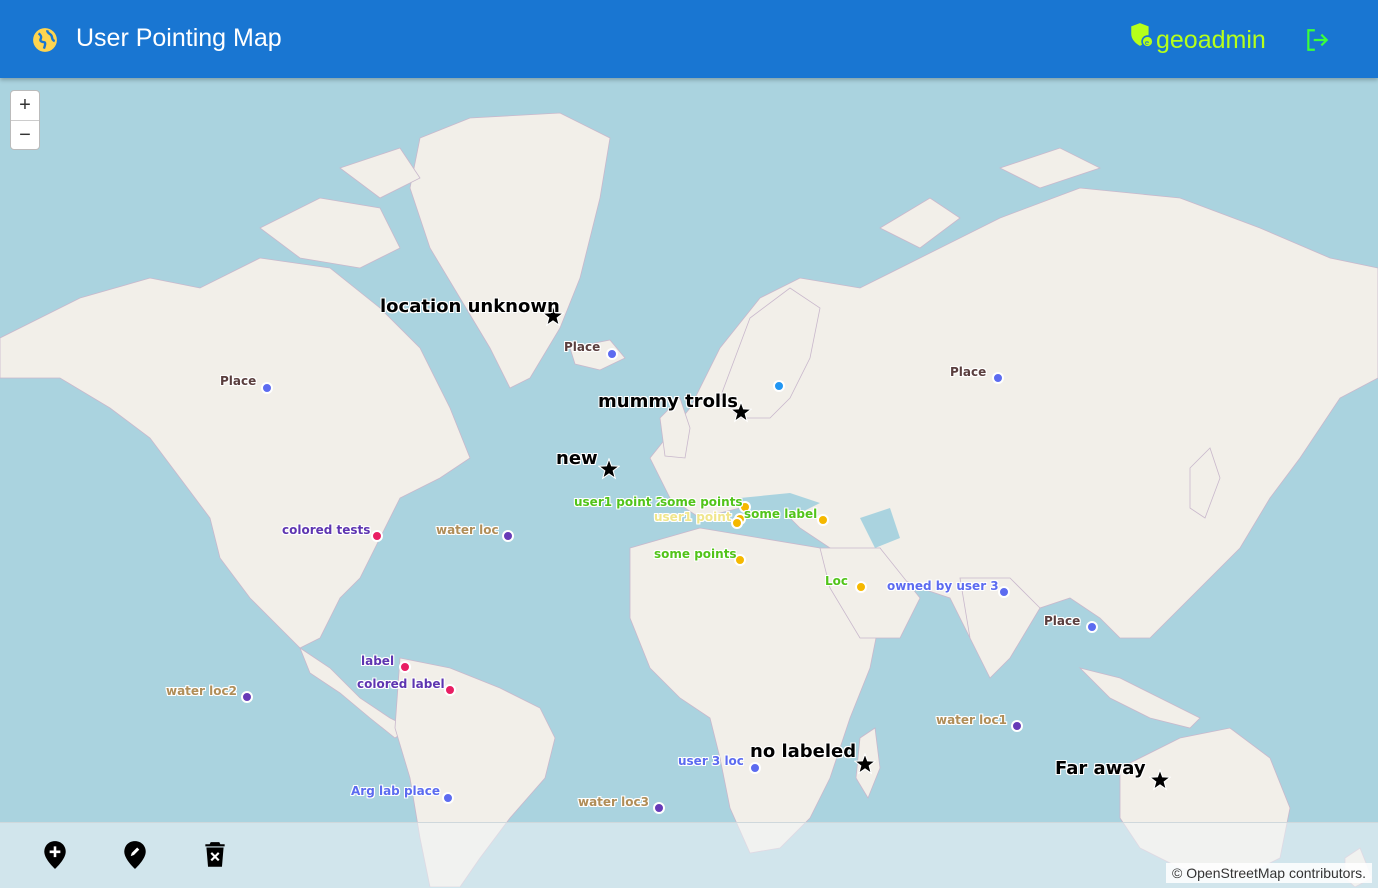 This screenshot has height=888, width=1378. I want to click on svg-text: e, so click(1147, 42).